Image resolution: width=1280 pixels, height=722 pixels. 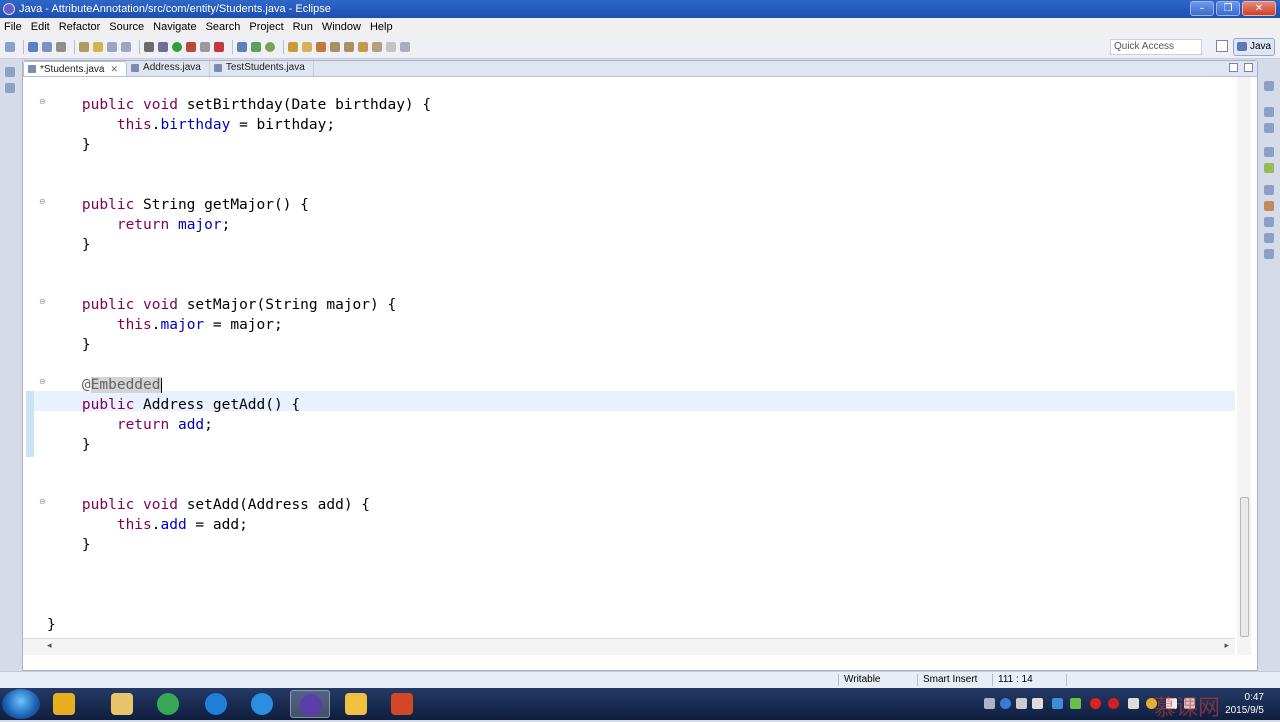 What do you see at coordinates (1228, 8) in the screenshot?
I see `restore-button: ❐` at bounding box center [1228, 8].